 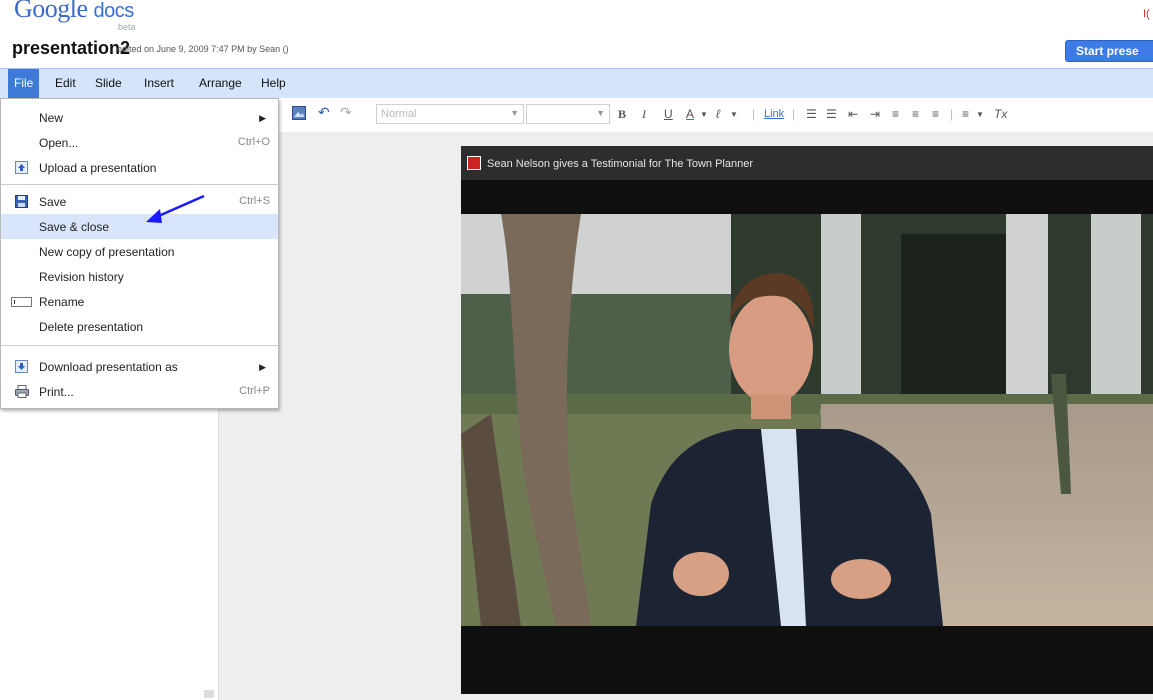 What do you see at coordinates (774, 114) in the screenshot?
I see `link-button: Link` at bounding box center [774, 114].